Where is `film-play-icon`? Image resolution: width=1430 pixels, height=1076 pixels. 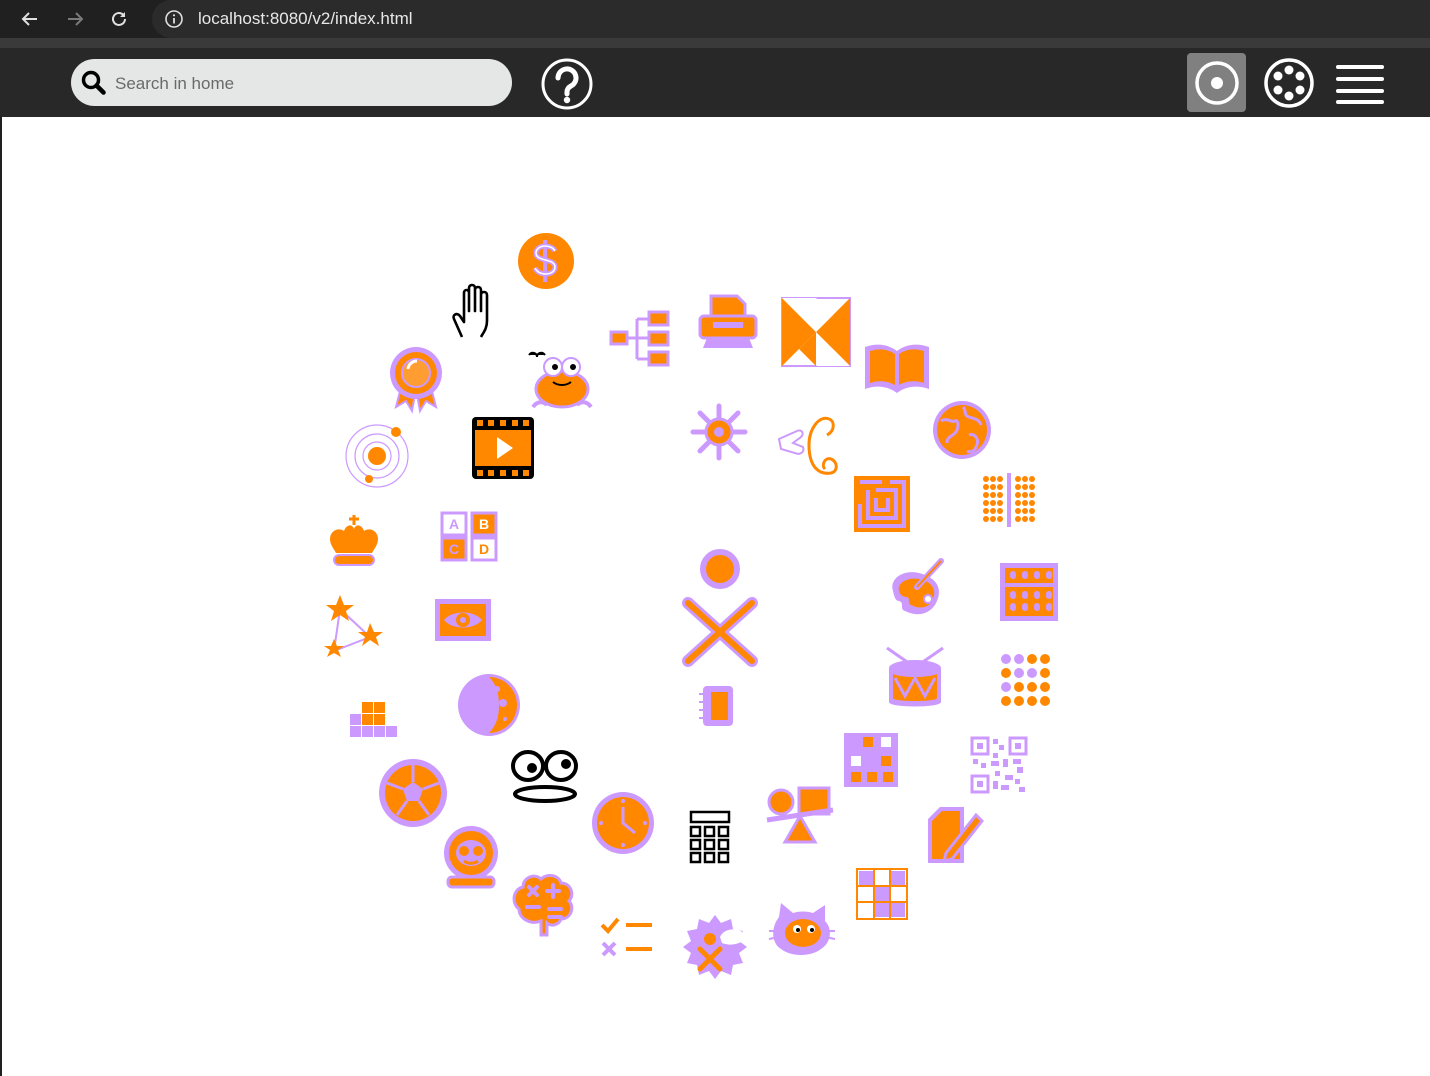 film-play-icon is located at coordinates (503, 448).